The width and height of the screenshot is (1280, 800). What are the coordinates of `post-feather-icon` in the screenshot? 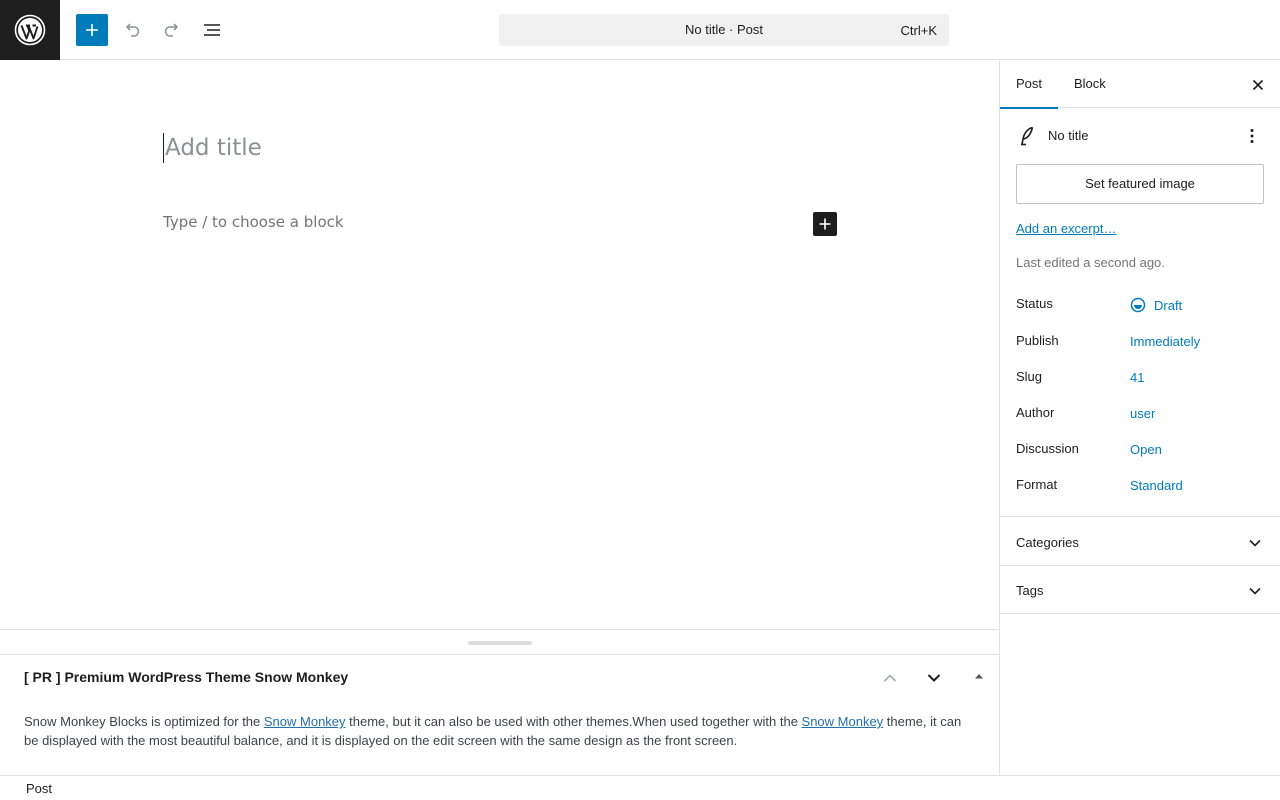 It's located at (1027, 136).